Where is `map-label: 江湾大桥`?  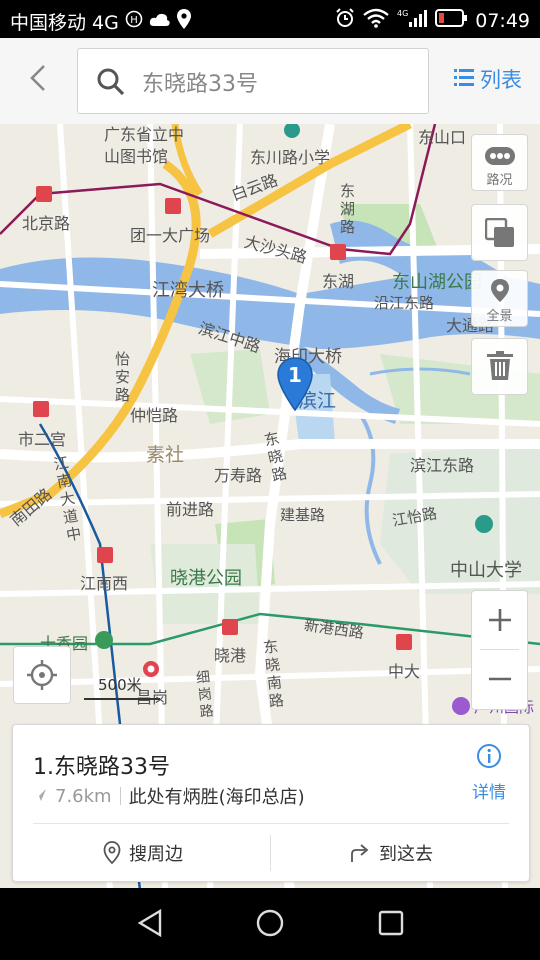
map-label: 江湾大桥 is located at coordinates (188, 290).